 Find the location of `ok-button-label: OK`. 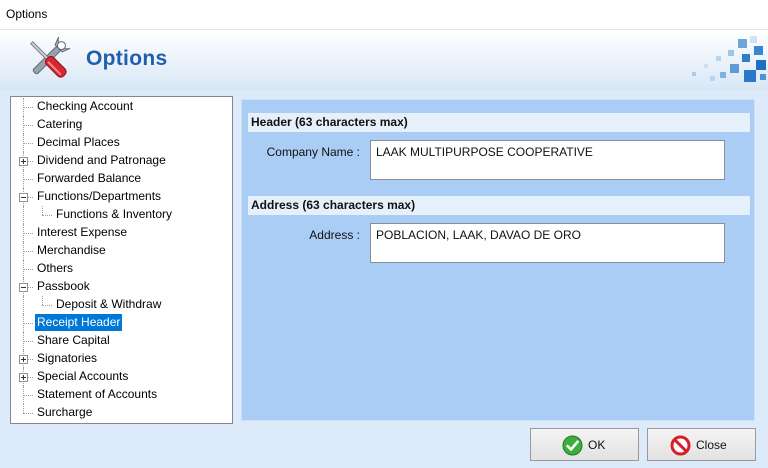

ok-button-label: OK is located at coordinates (597, 445).